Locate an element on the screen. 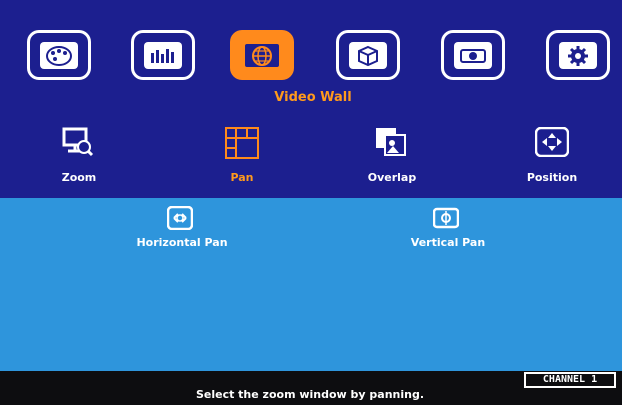 The image size is (622, 405). main-menu-color-button is located at coordinates (59, 55).